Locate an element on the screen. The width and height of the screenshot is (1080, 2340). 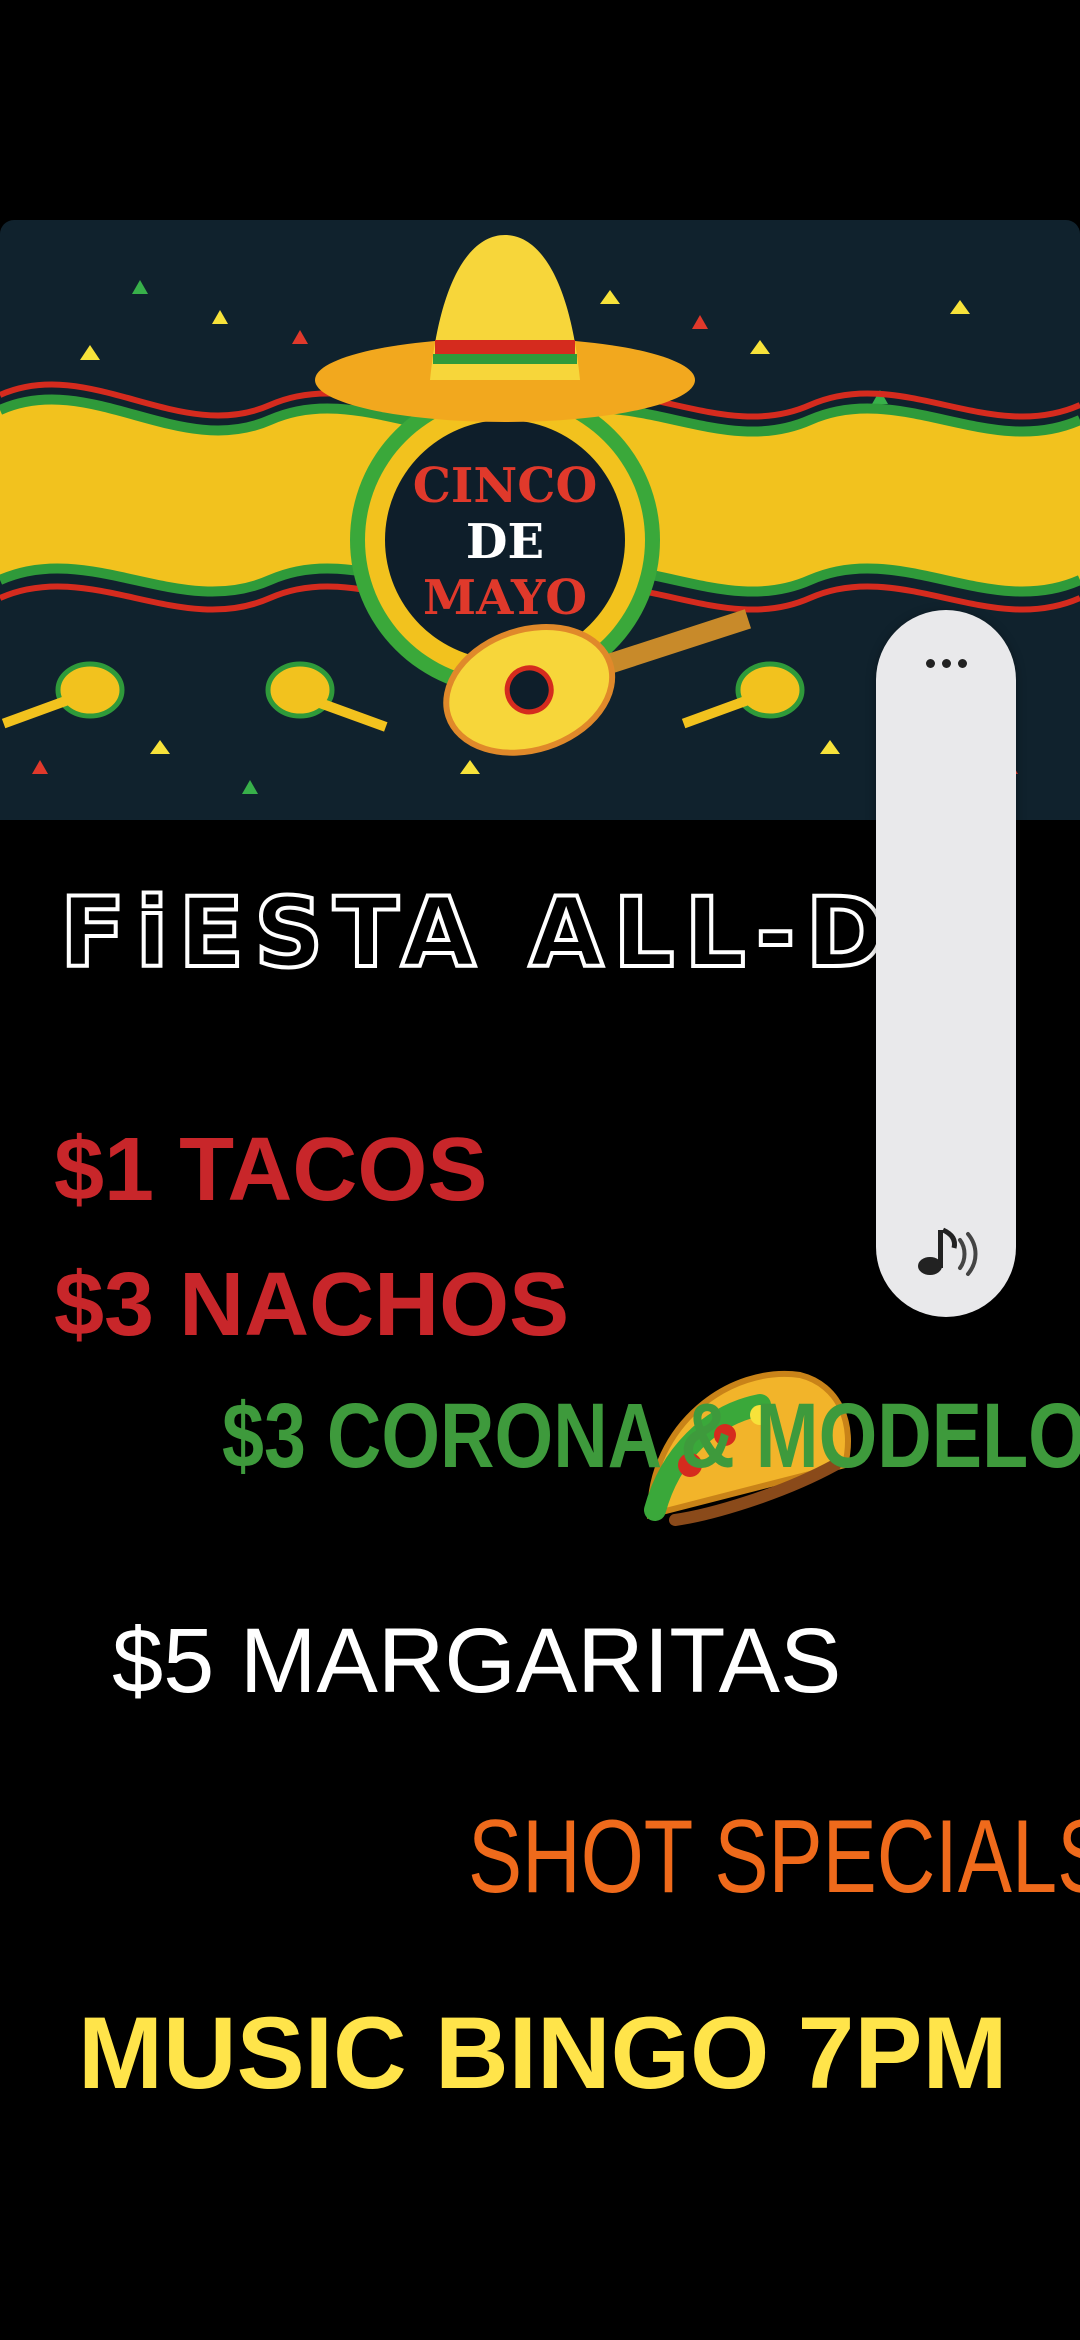
special-nachos: $3 NACHOS is located at coordinates (312, 1305).